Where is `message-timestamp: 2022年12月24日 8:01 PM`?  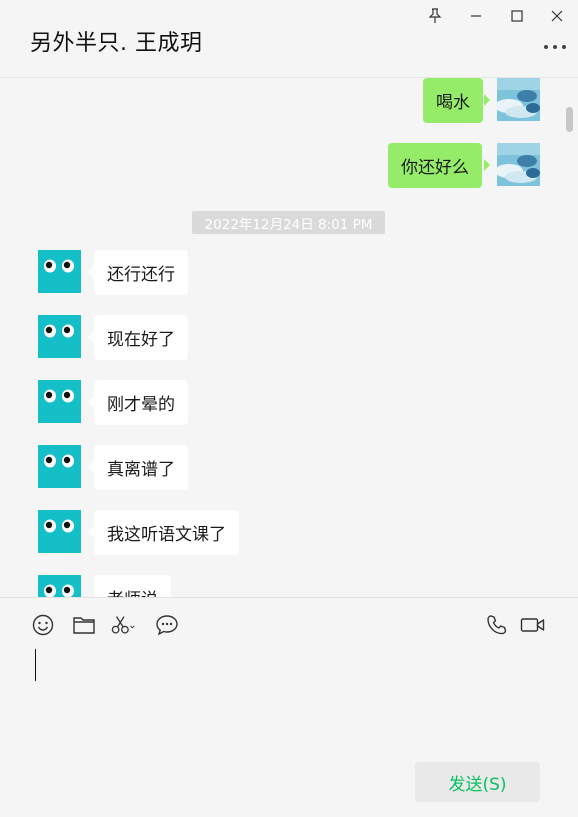
message-timestamp: 2022年12月24日 8:01 PM is located at coordinates (288, 222).